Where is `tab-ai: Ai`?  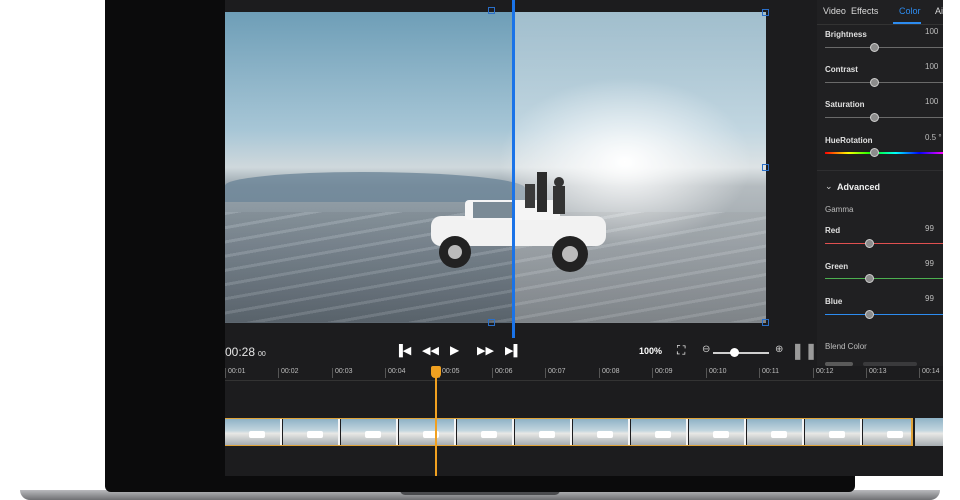
tab-ai: Ai is located at coordinates (939, 11).